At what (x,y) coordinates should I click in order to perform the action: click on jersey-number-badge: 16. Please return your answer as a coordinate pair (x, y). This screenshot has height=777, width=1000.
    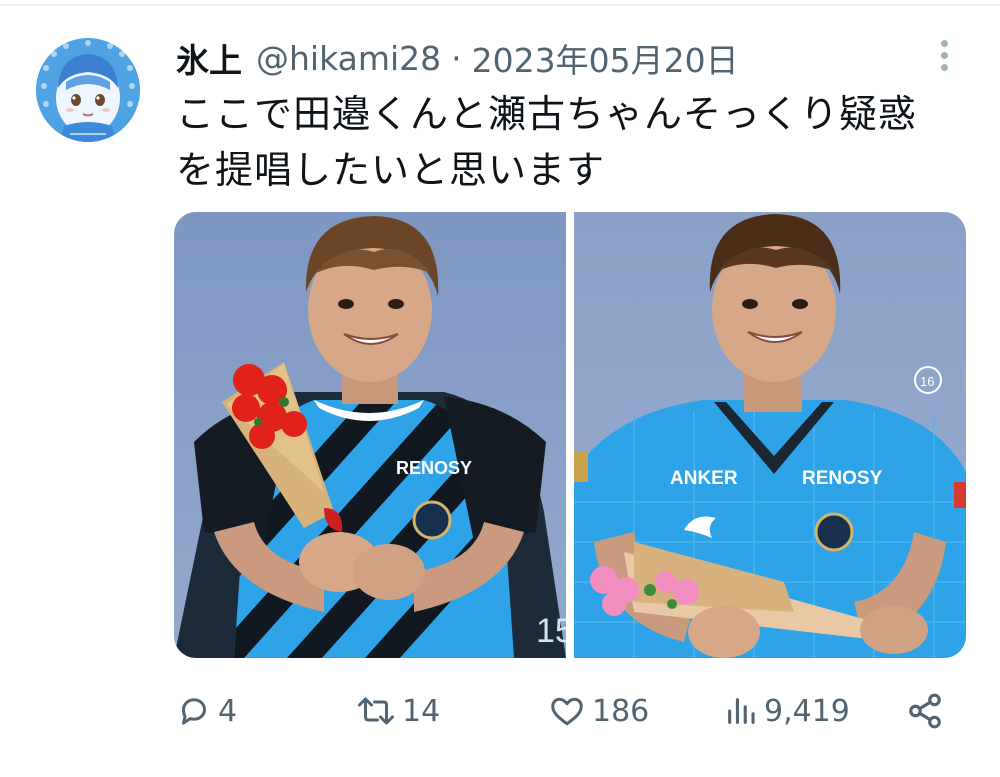
    Looking at the image, I should click on (927, 381).